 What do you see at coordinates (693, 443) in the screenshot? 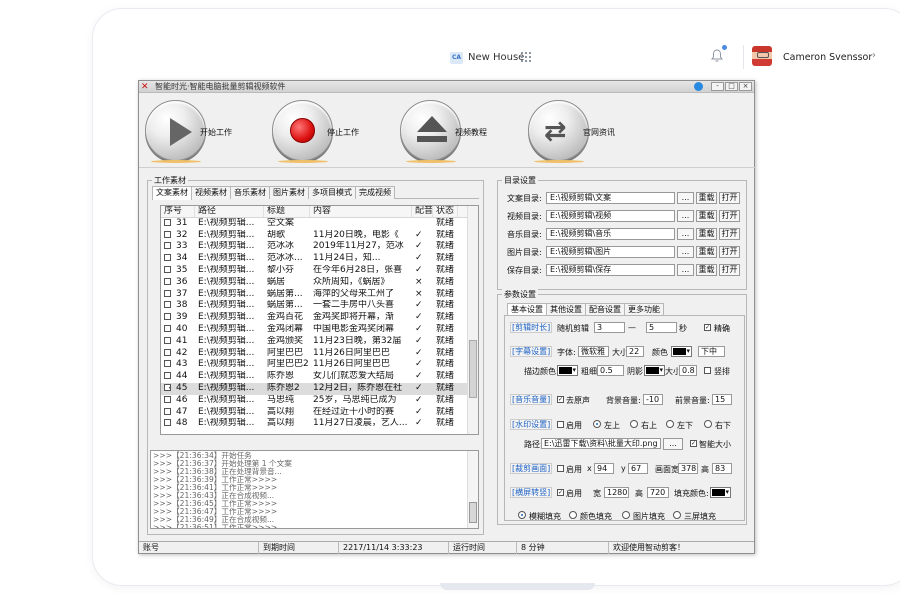
I see `smart-size-checkbox: ✓` at bounding box center [693, 443].